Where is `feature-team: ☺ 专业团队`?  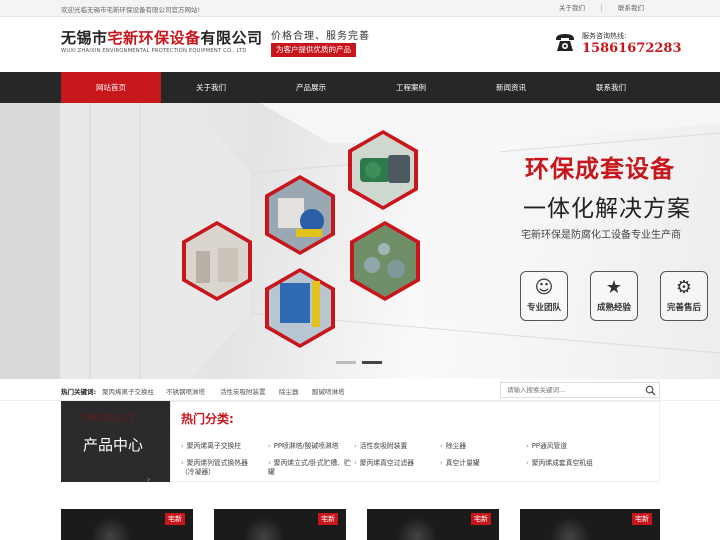 feature-team: ☺ 专业团队 is located at coordinates (544, 296).